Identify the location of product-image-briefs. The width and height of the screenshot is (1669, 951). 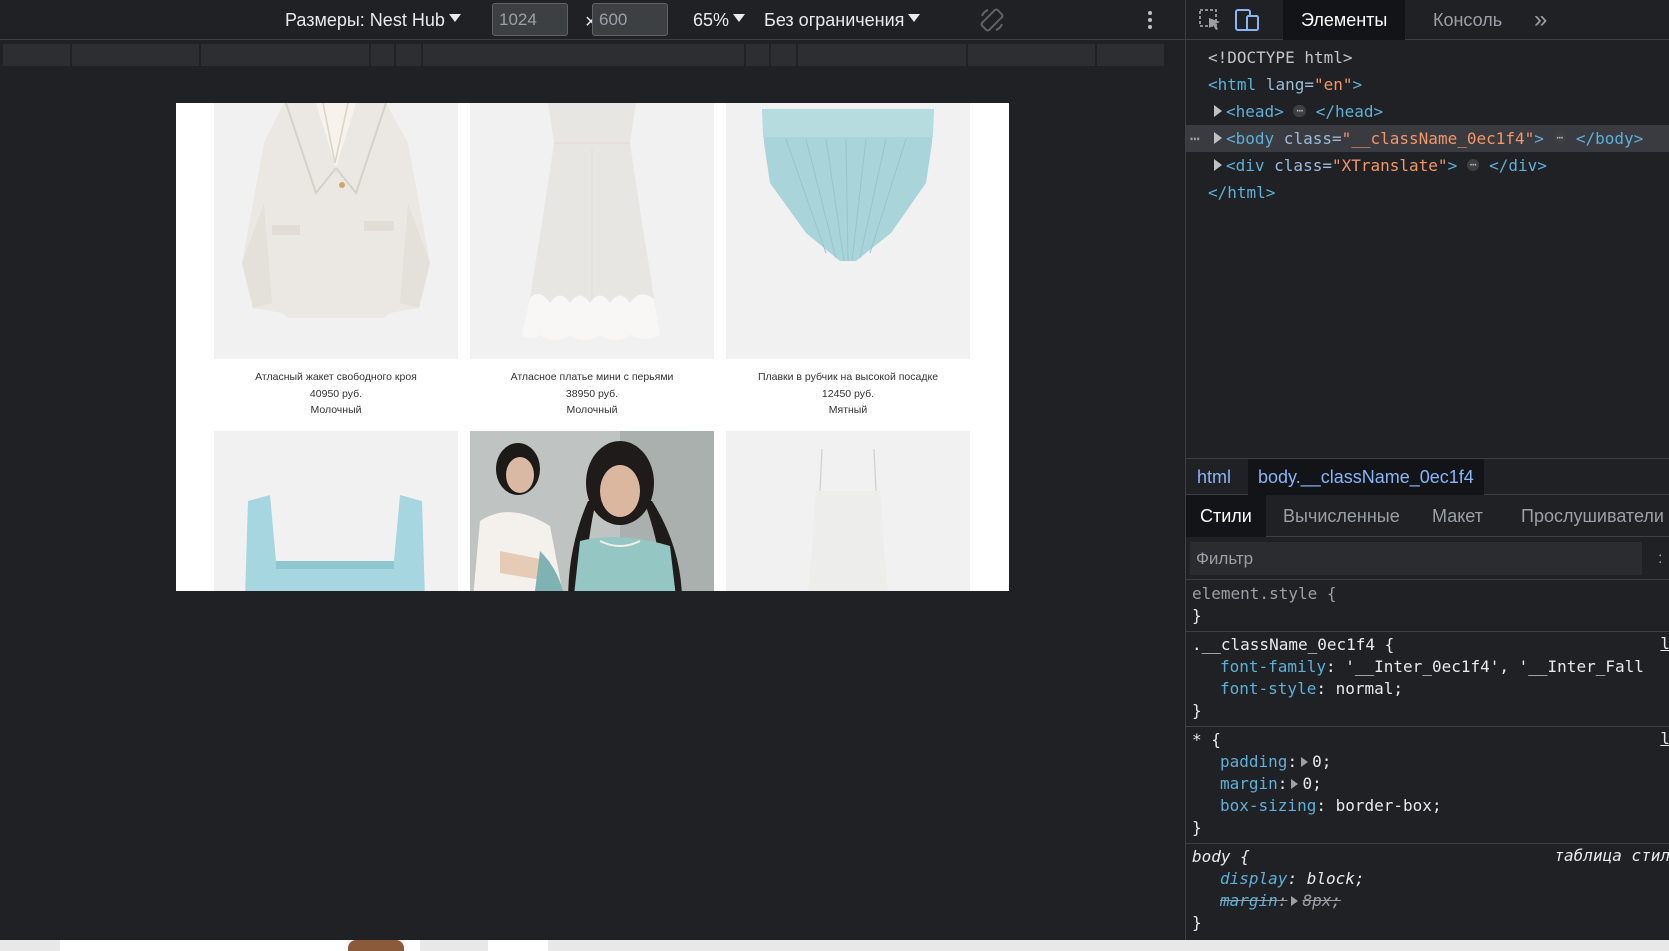
(848, 231).